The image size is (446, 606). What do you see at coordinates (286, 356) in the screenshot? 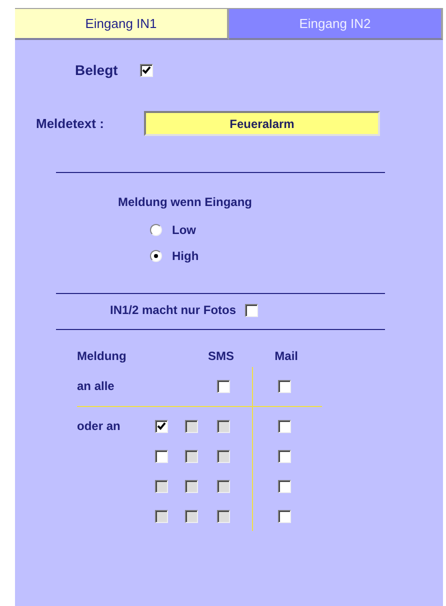
I see `column-header: Mail` at bounding box center [286, 356].